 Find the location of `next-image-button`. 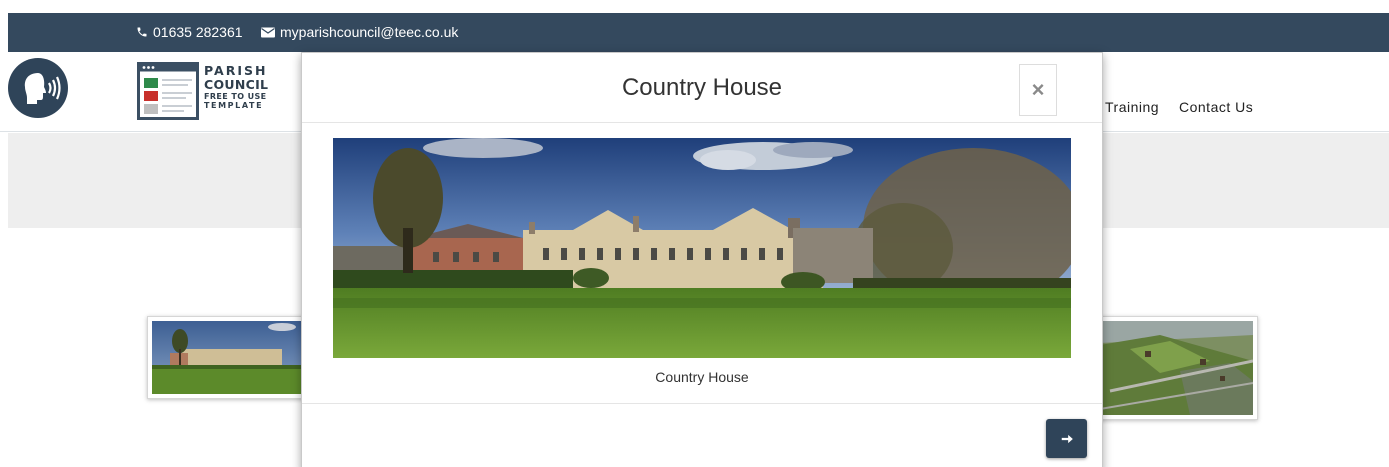

next-image-button is located at coordinates (1066, 438).